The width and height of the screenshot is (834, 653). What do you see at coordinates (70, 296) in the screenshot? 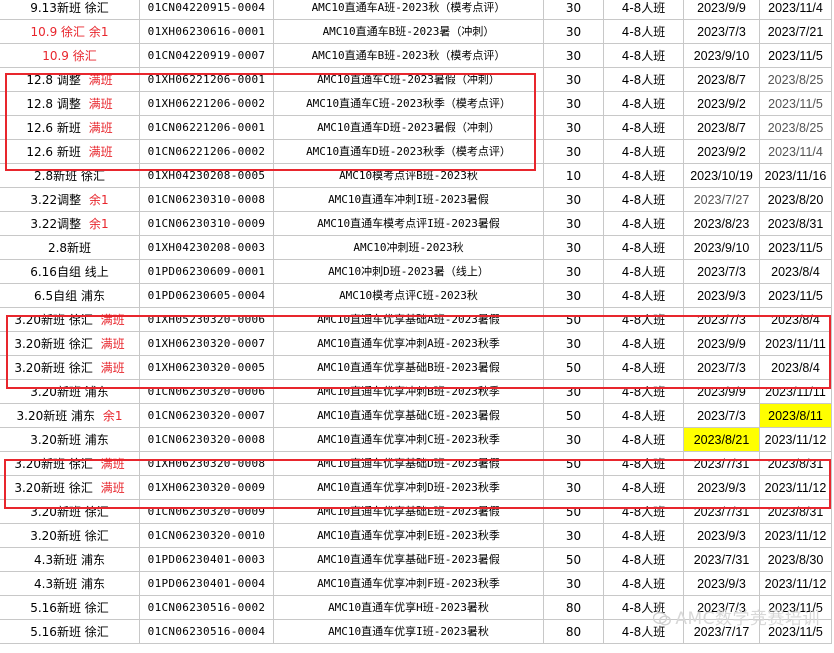
I see `note-cell: 6.5自组 浦东` at bounding box center [70, 296].